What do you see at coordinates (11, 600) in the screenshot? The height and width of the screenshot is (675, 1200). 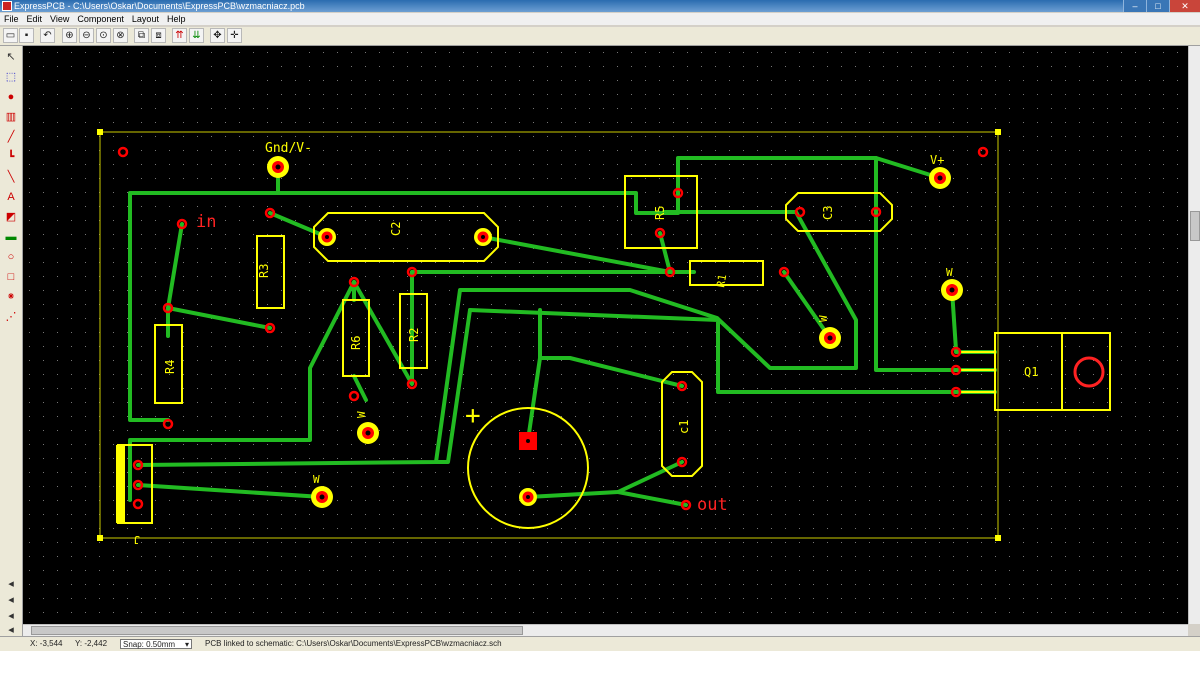 I see `layer-b-icon: ◂` at bounding box center [11, 600].